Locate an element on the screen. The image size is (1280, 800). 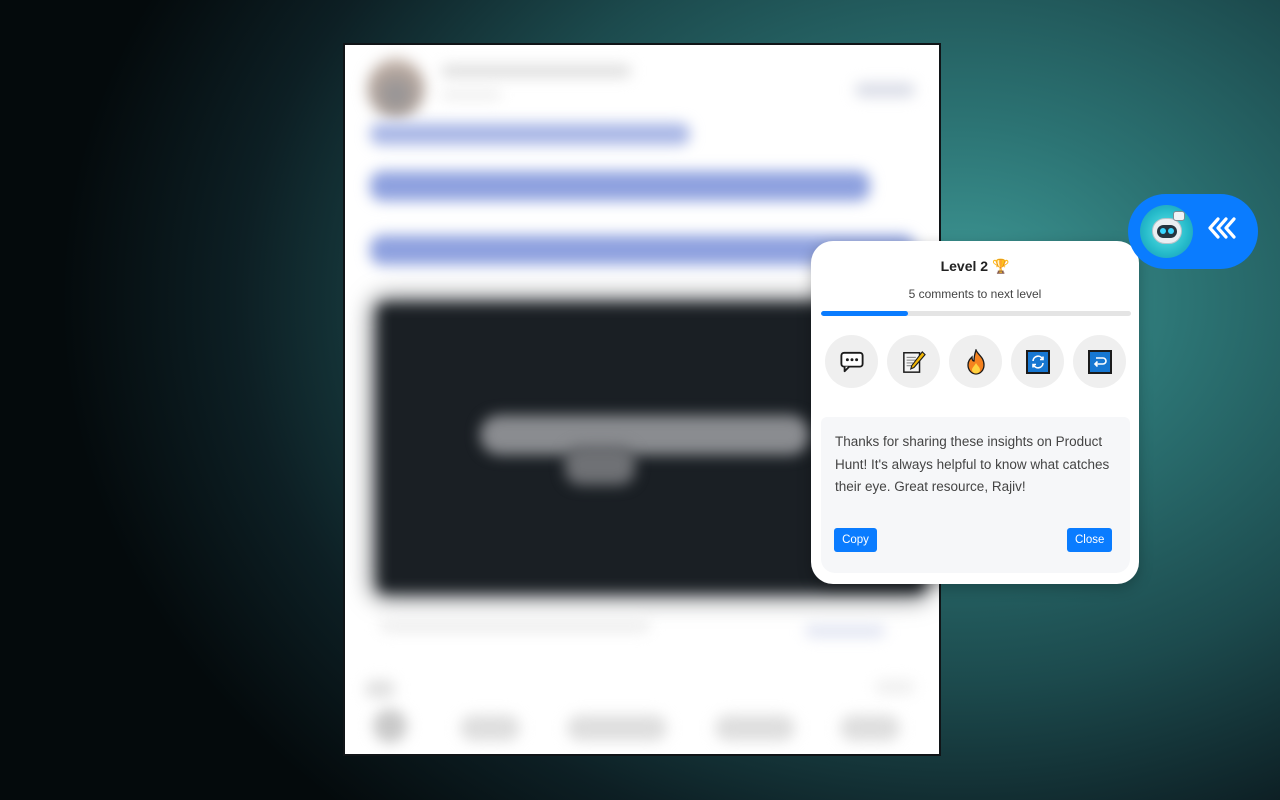
level-title: Level 2 🏆 is located at coordinates (975, 266).